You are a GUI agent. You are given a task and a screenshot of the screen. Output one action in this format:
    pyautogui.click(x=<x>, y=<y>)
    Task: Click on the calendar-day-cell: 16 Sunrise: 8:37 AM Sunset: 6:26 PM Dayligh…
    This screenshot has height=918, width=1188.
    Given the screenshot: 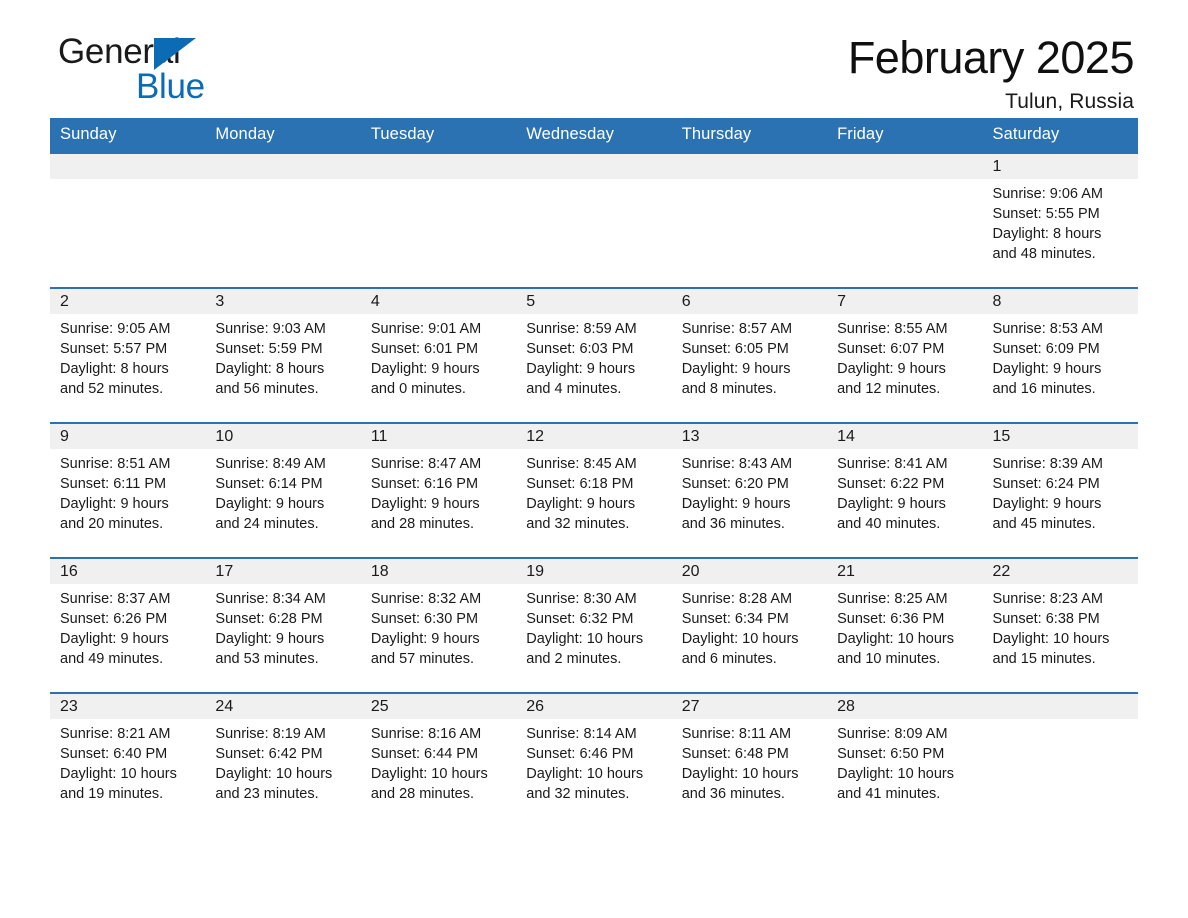 What is the action you would take?
    pyautogui.click(x=128, y=624)
    